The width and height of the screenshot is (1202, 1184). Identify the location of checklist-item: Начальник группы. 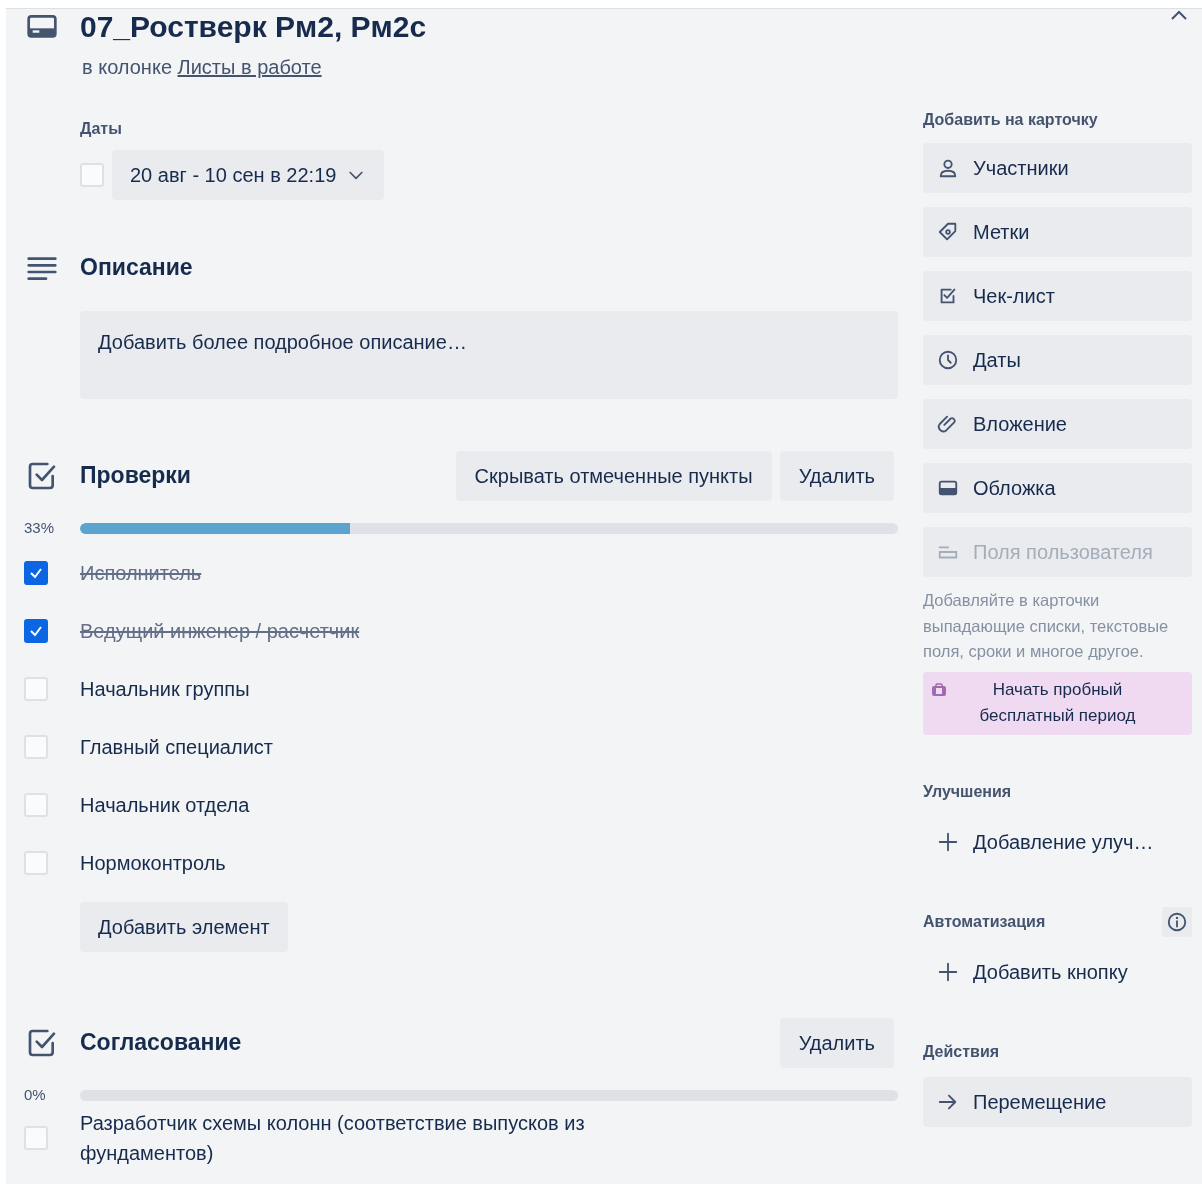
(165, 689).